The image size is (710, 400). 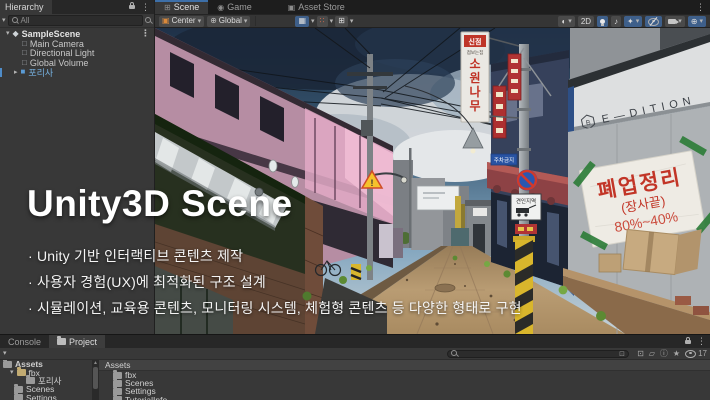 I want to click on tree-item-main-camera: □ Main Camera, so click(x=77, y=44).